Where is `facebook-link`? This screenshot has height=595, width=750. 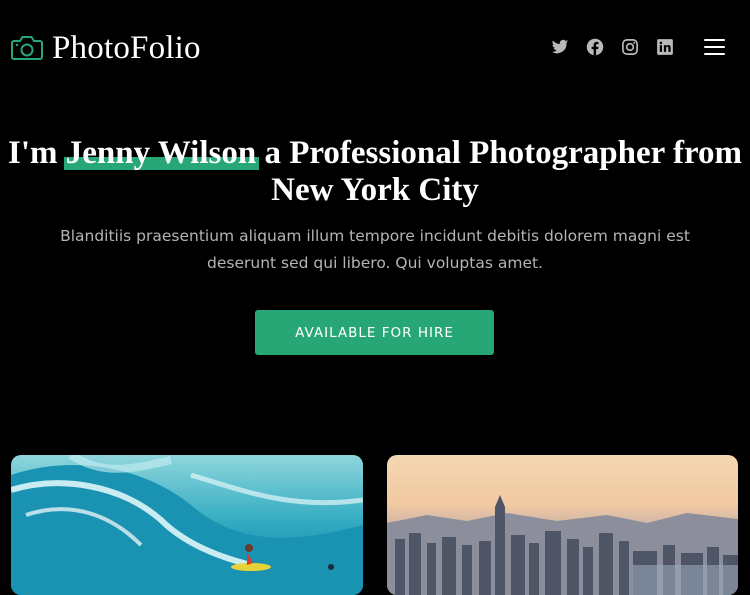
facebook-link is located at coordinates (595, 47).